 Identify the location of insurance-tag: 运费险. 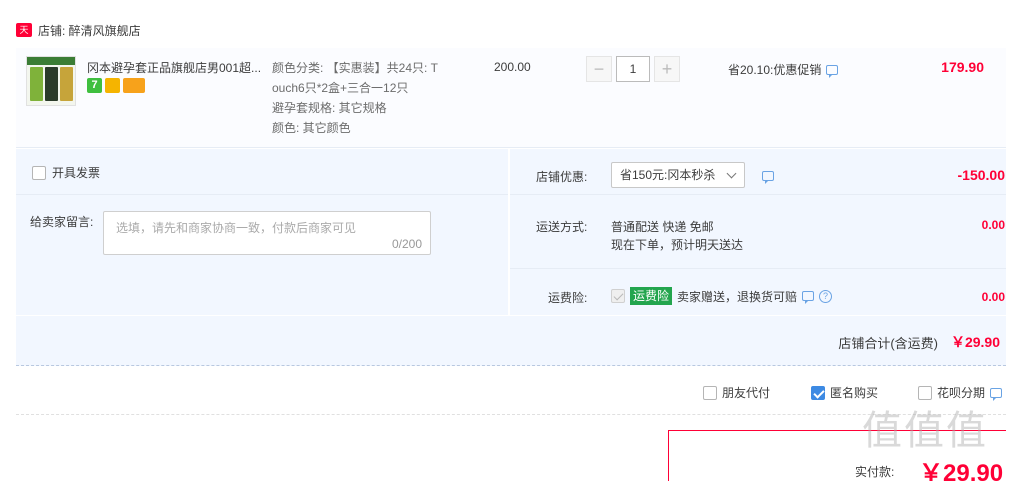
(651, 296).